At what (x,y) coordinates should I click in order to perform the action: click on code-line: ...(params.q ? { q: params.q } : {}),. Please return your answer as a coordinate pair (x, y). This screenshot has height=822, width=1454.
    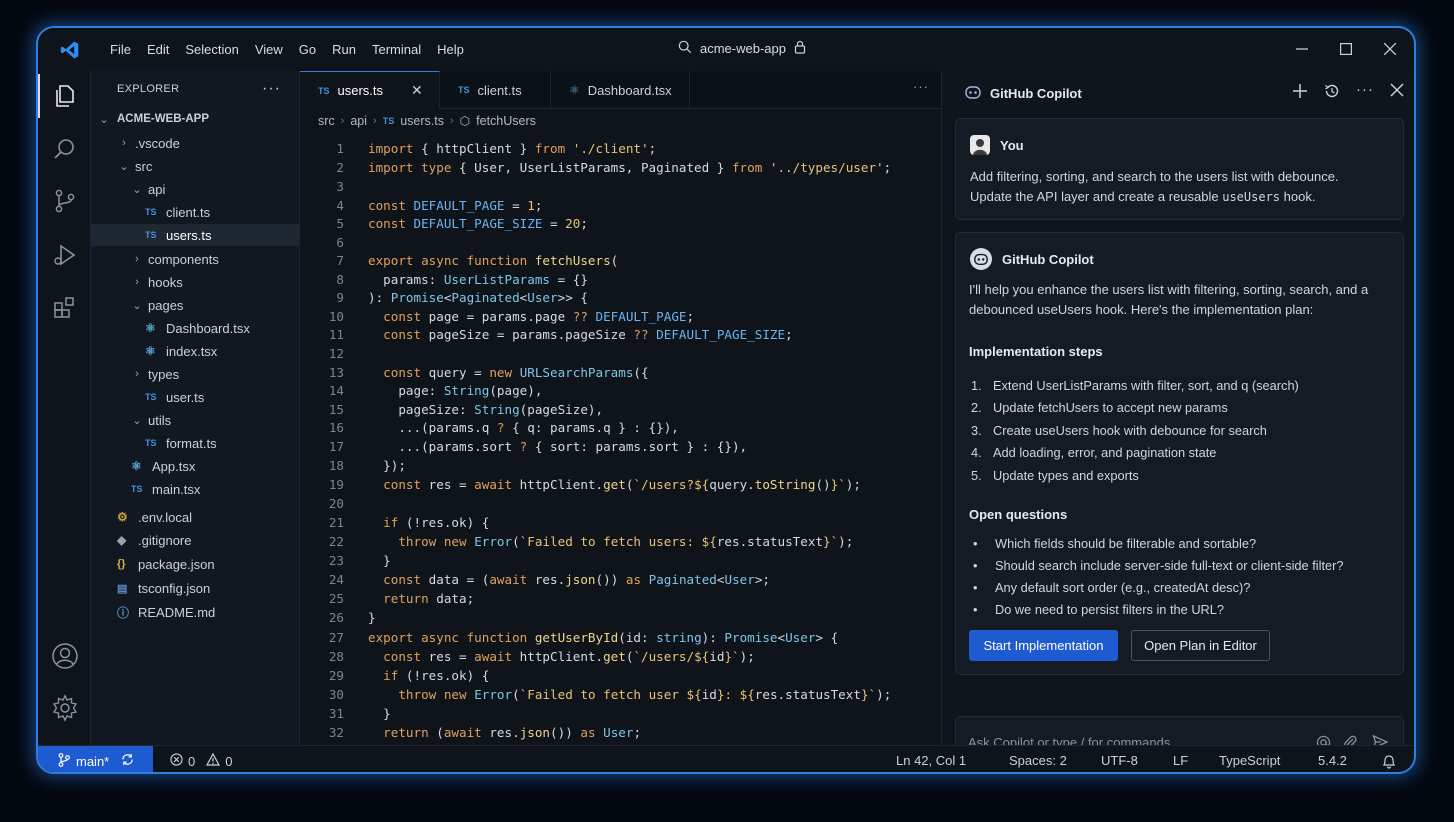
    Looking at the image, I should click on (523, 427).